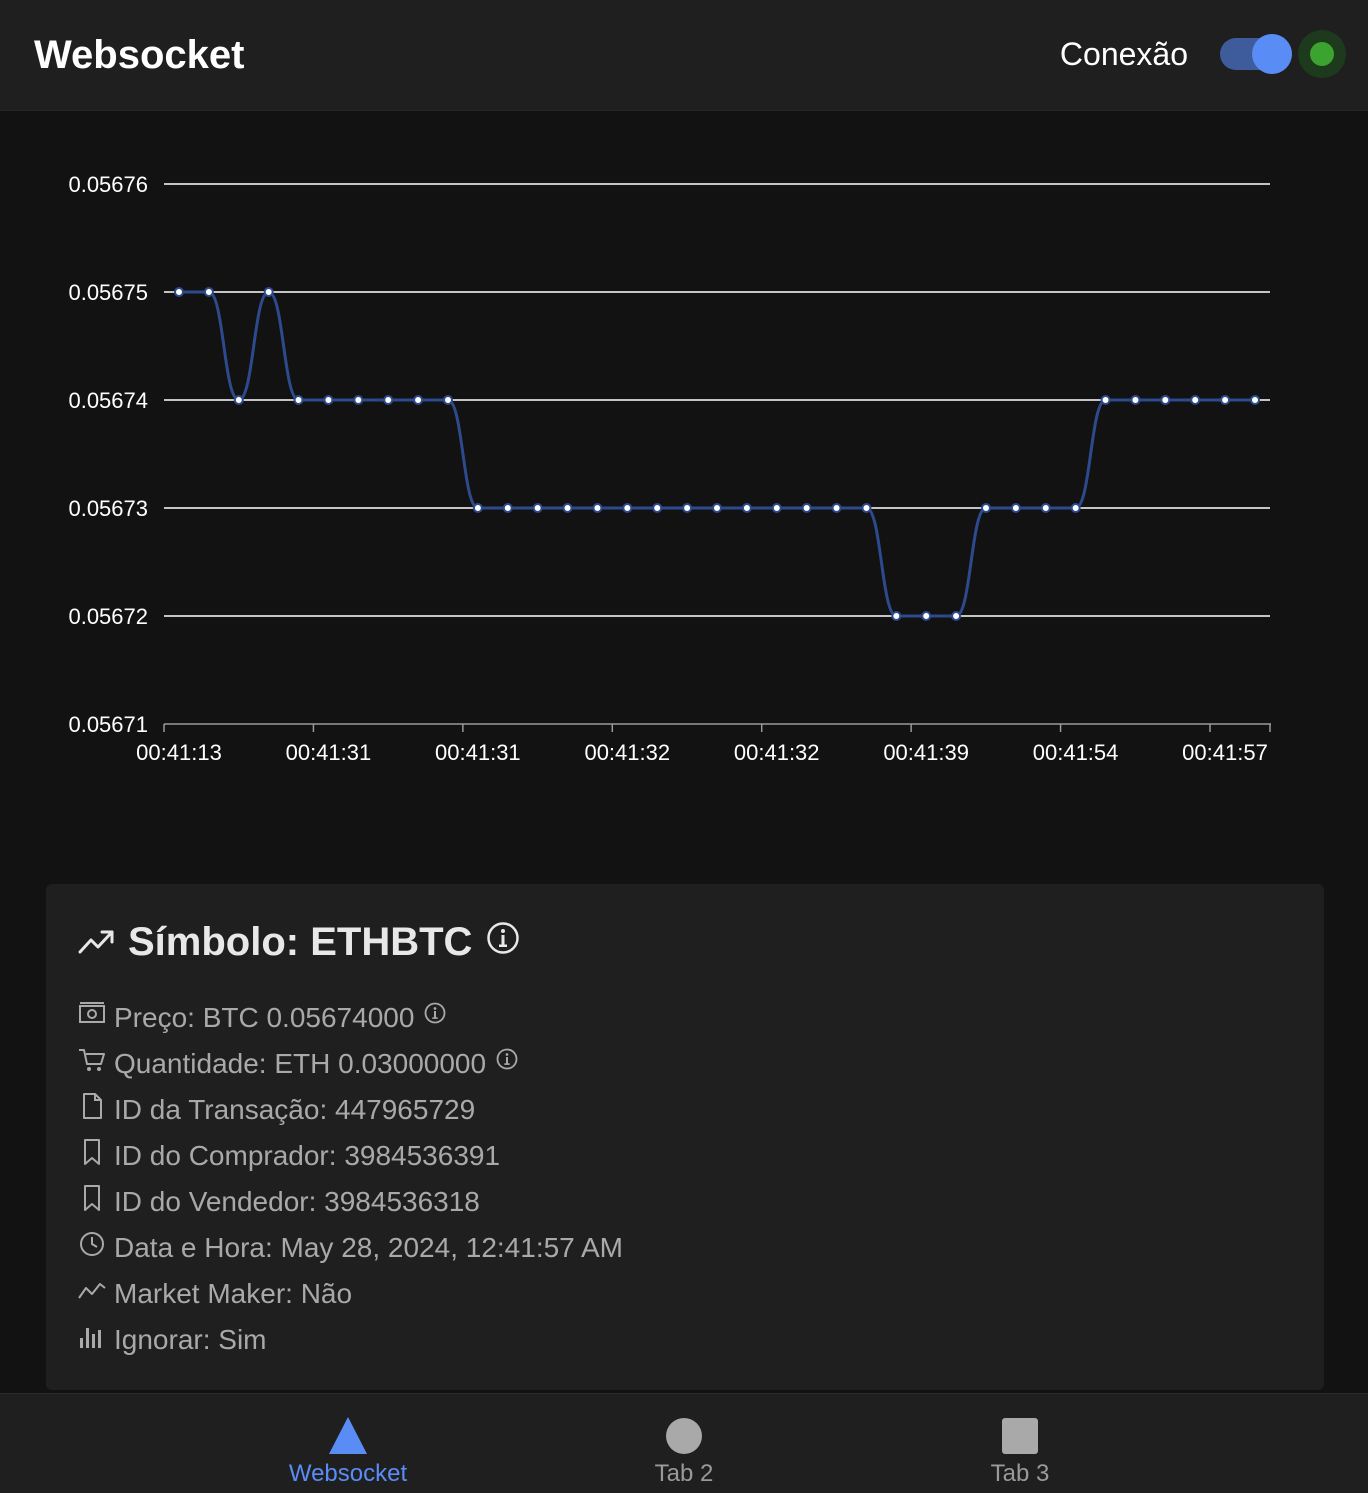 The width and height of the screenshot is (1368, 1493). What do you see at coordinates (1020, 1473) in the screenshot?
I see `tab-label: Tab 3` at bounding box center [1020, 1473].